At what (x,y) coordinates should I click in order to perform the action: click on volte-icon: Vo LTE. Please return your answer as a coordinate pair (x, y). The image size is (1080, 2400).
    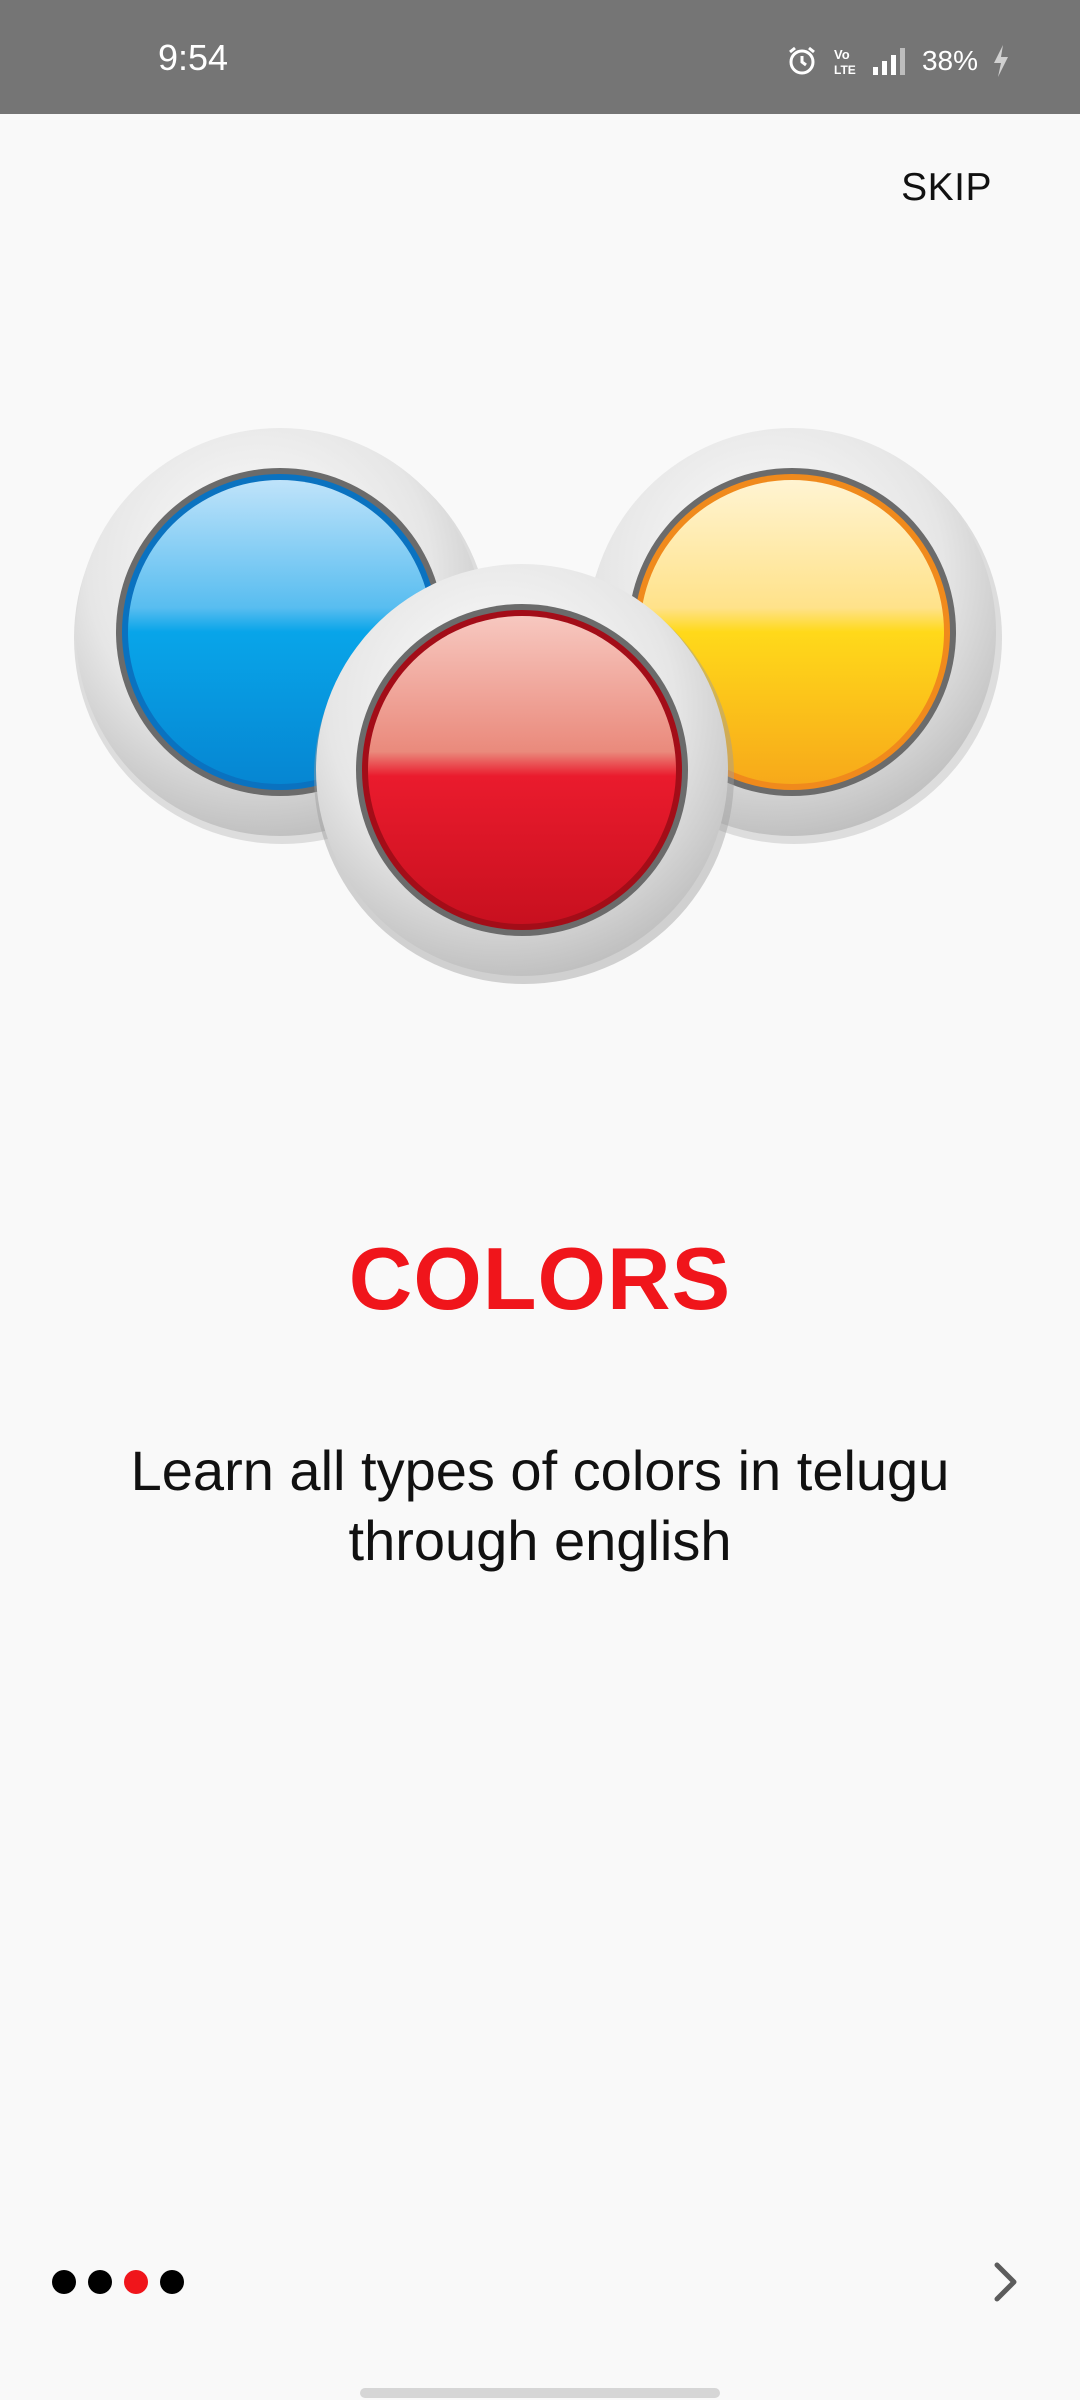
    Looking at the image, I should click on (845, 62).